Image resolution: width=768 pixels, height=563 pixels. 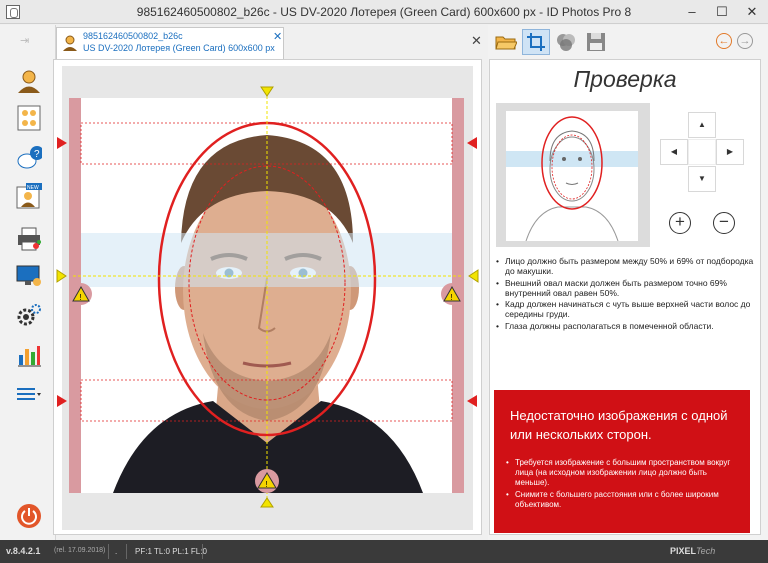 I want to click on position-dpad: ▲ ◀ ▶ ▼, so click(x=702, y=153).